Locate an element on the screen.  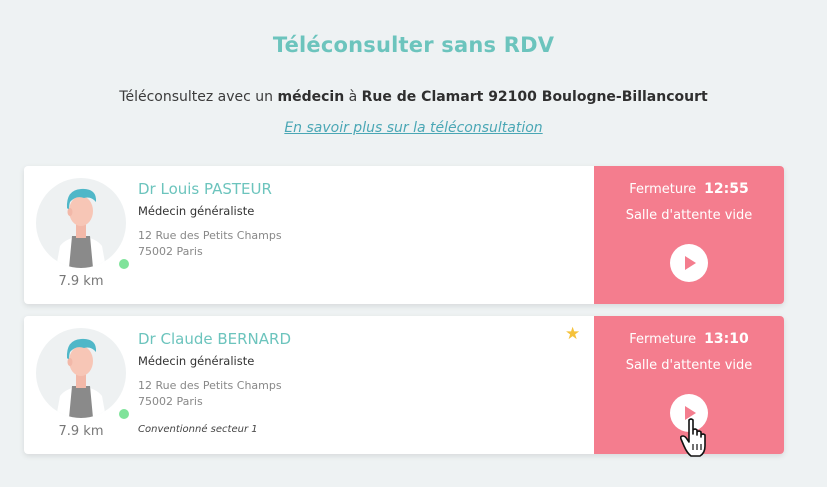
subtitle-middle: à is located at coordinates (353, 97).